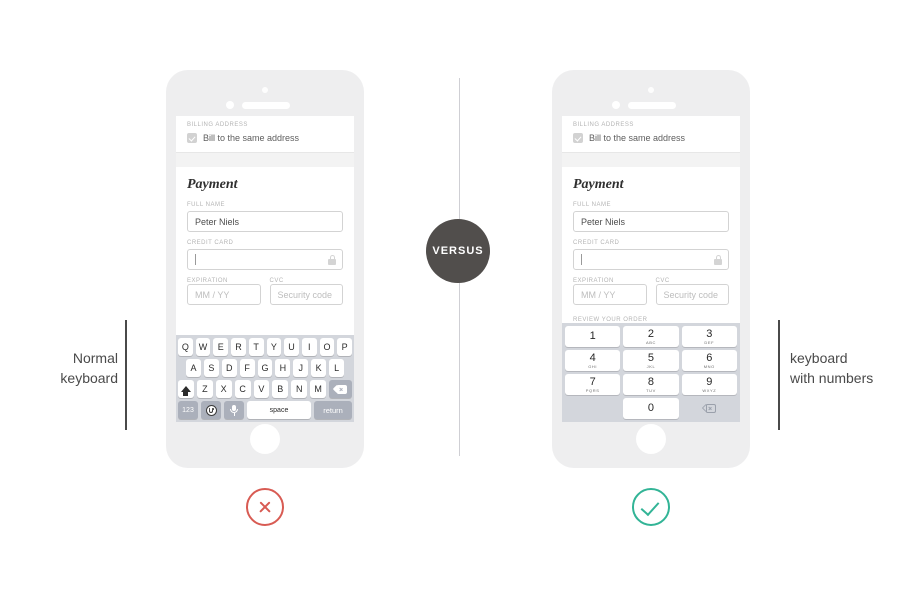  Describe the element at coordinates (652, 105) in the screenshot. I see `phone-speaker-icon` at that location.